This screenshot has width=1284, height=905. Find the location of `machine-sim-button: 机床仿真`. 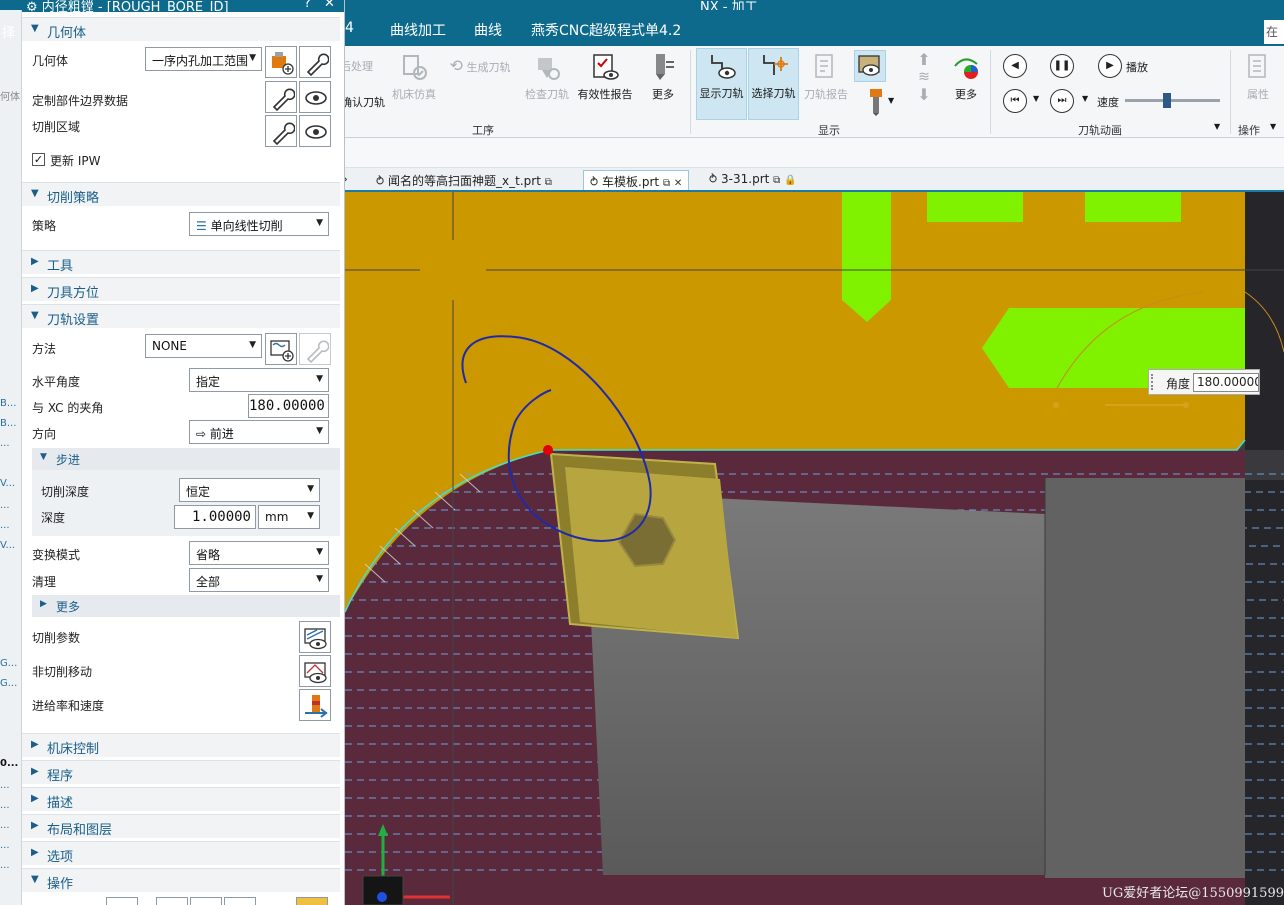

machine-sim-button: 机床仿真 is located at coordinates (414, 77).